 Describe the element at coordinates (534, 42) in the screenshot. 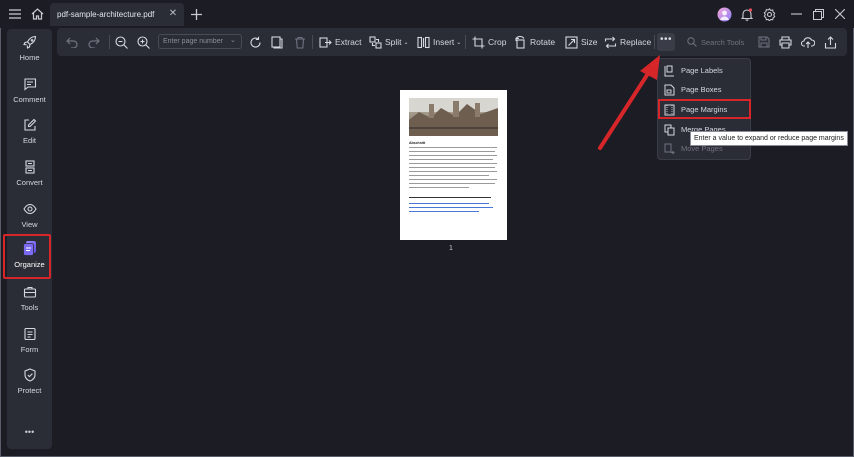

I see `rotate-button: Rotate` at that location.